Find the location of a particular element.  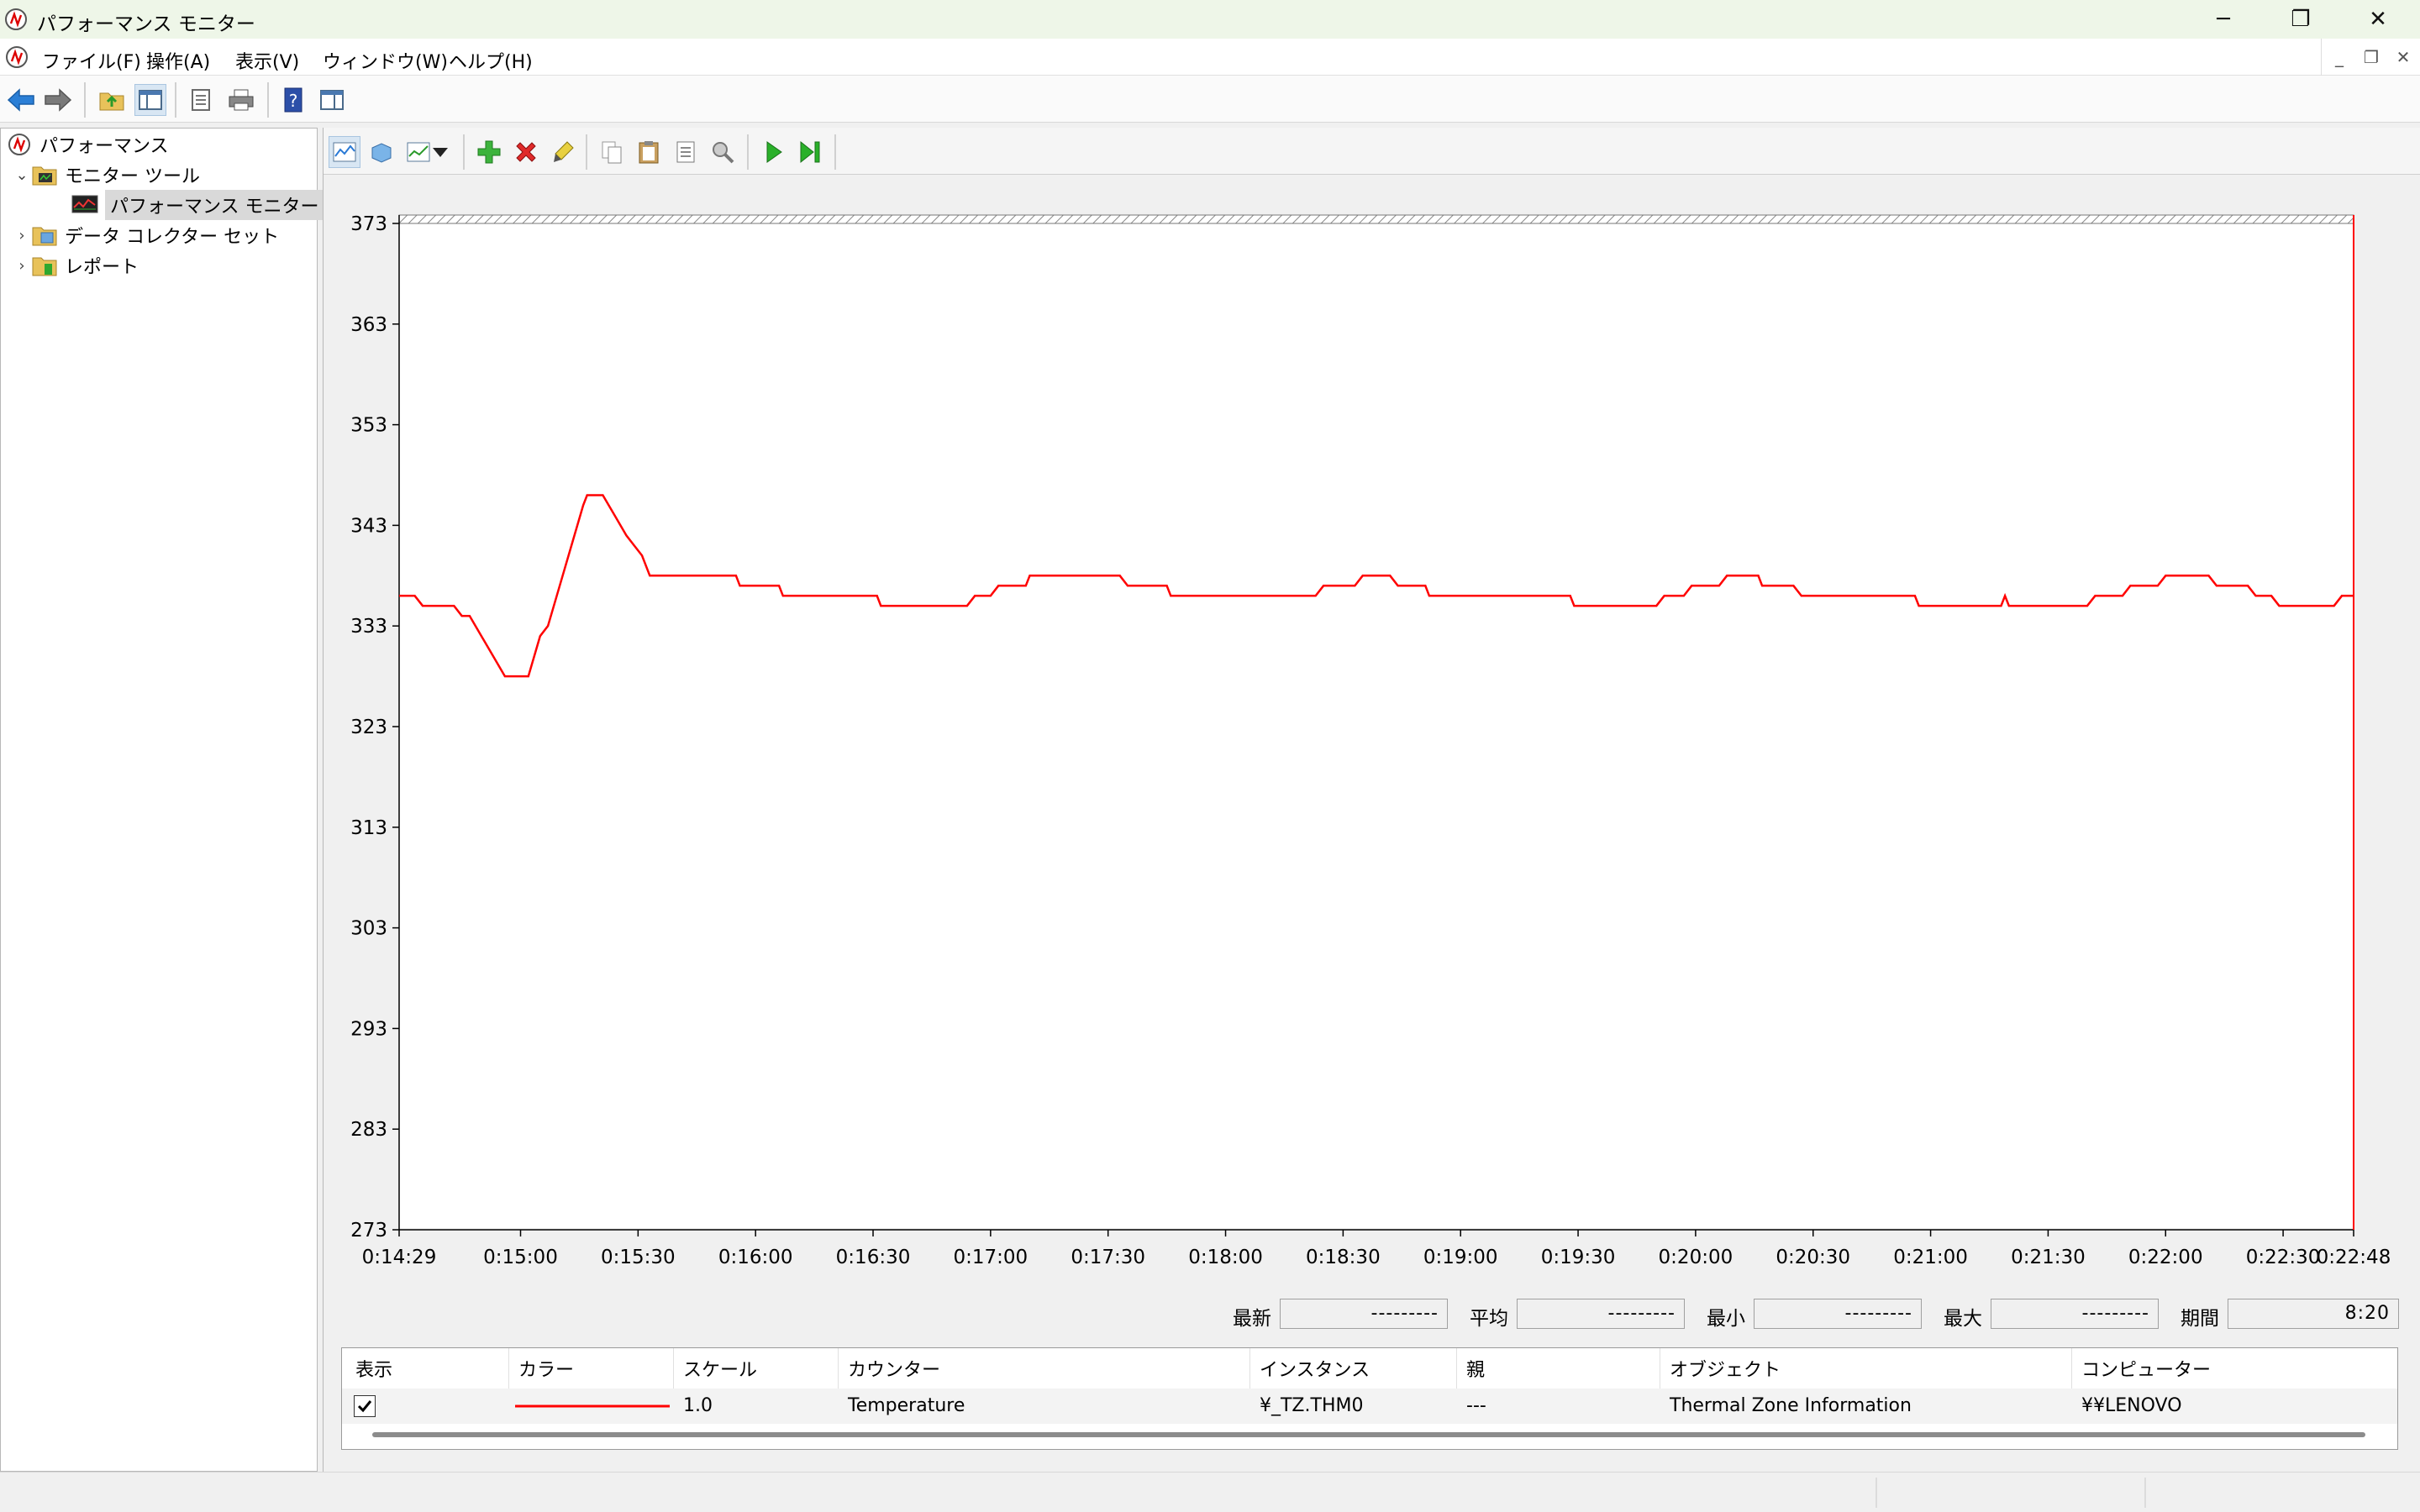

column-header-parent: 親 is located at coordinates (1475, 1368).